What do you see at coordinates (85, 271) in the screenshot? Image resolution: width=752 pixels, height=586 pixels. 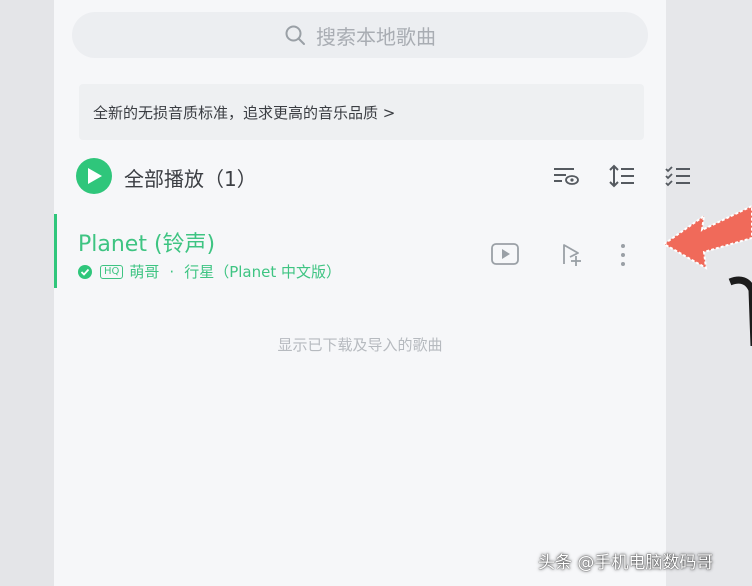 I see `downloaded-icon` at bounding box center [85, 271].